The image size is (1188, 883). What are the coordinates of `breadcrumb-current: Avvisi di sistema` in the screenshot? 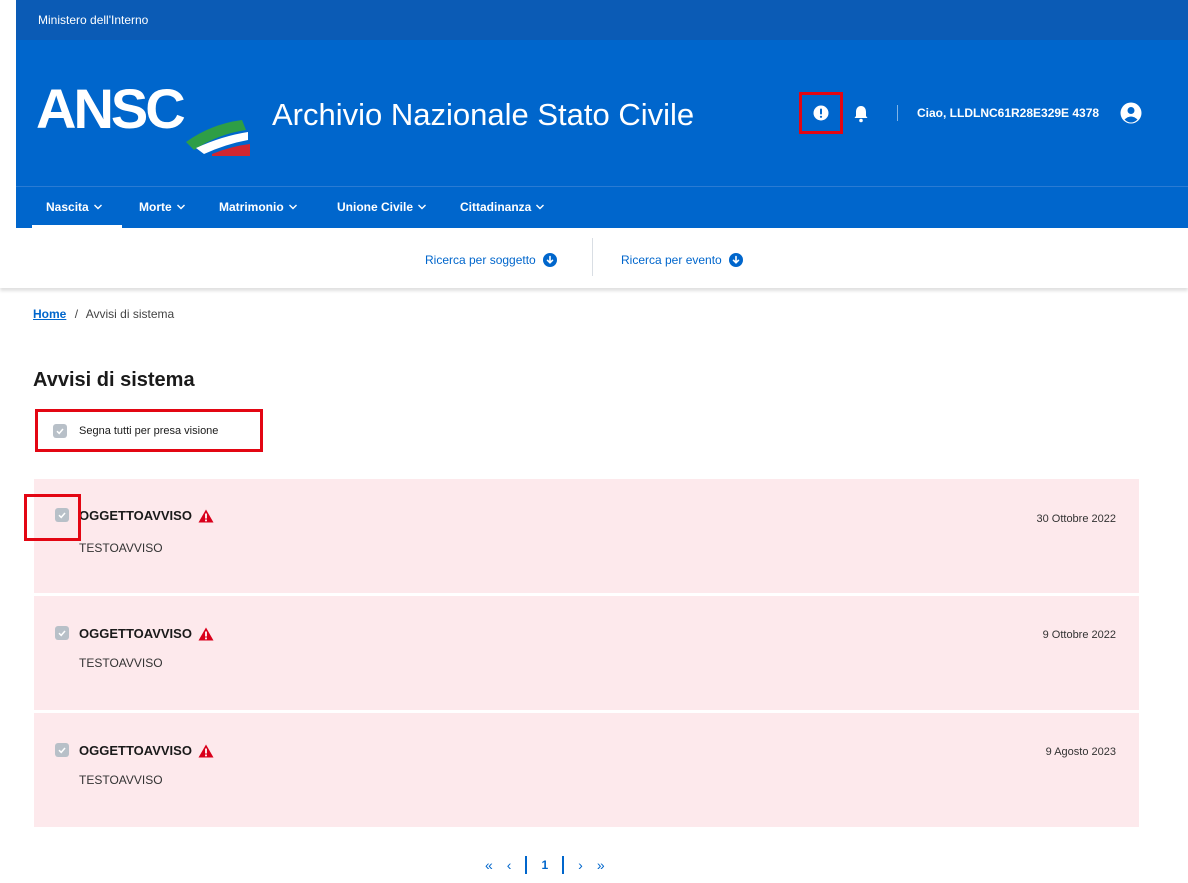 It's located at (130, 314).